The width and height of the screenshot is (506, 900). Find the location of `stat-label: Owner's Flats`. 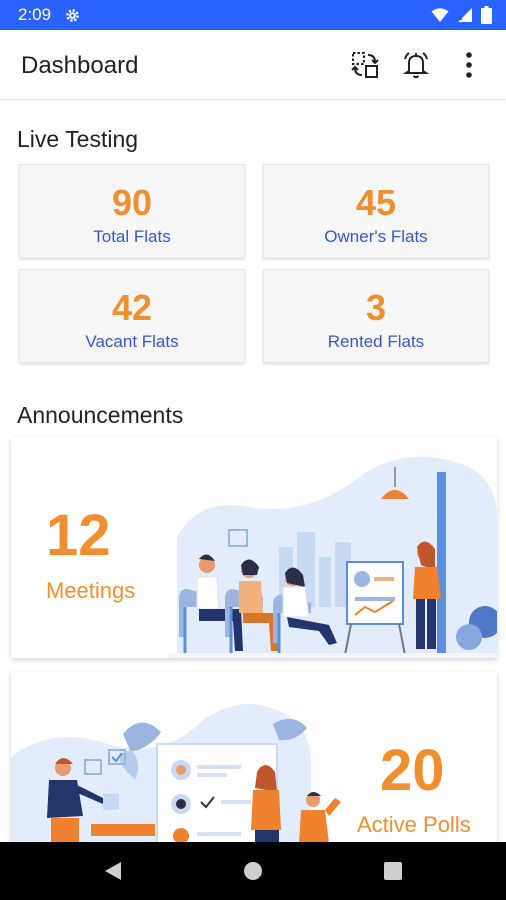

stat-label: Owner's Flats is located at coordinates (376, 236).